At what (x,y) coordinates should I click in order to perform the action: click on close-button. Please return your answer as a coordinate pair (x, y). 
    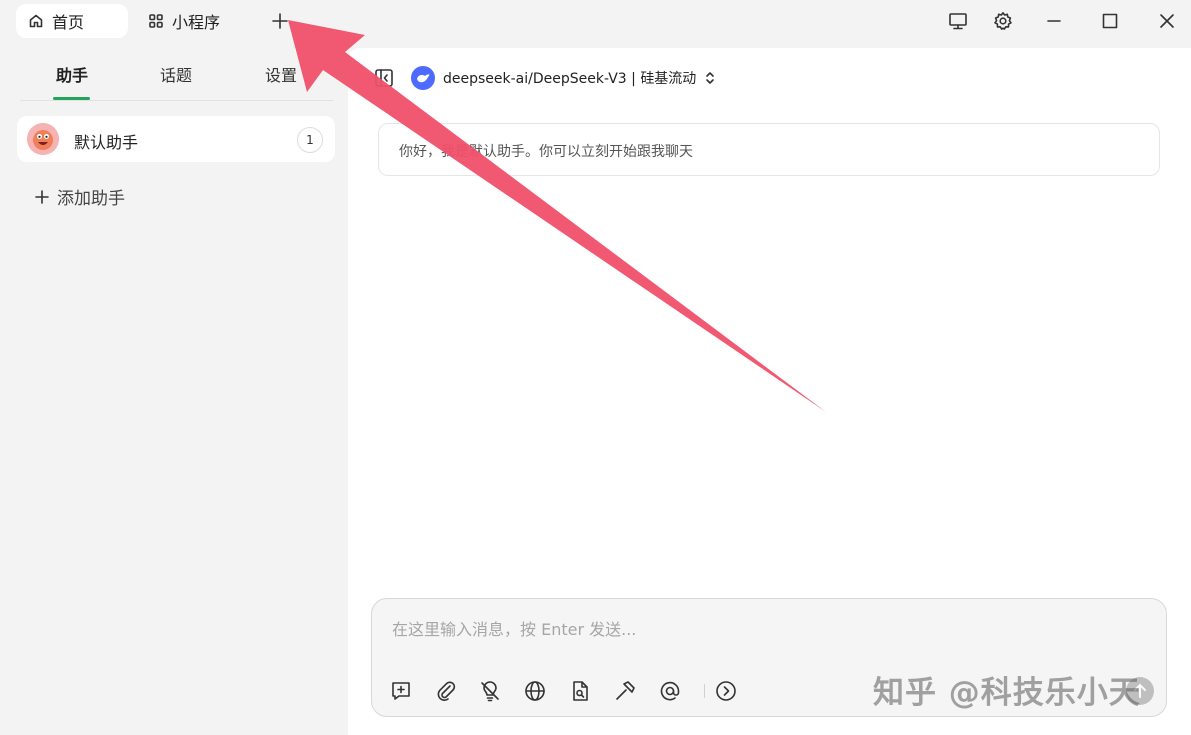
    Looking at the image, I should click on (1167, 21).